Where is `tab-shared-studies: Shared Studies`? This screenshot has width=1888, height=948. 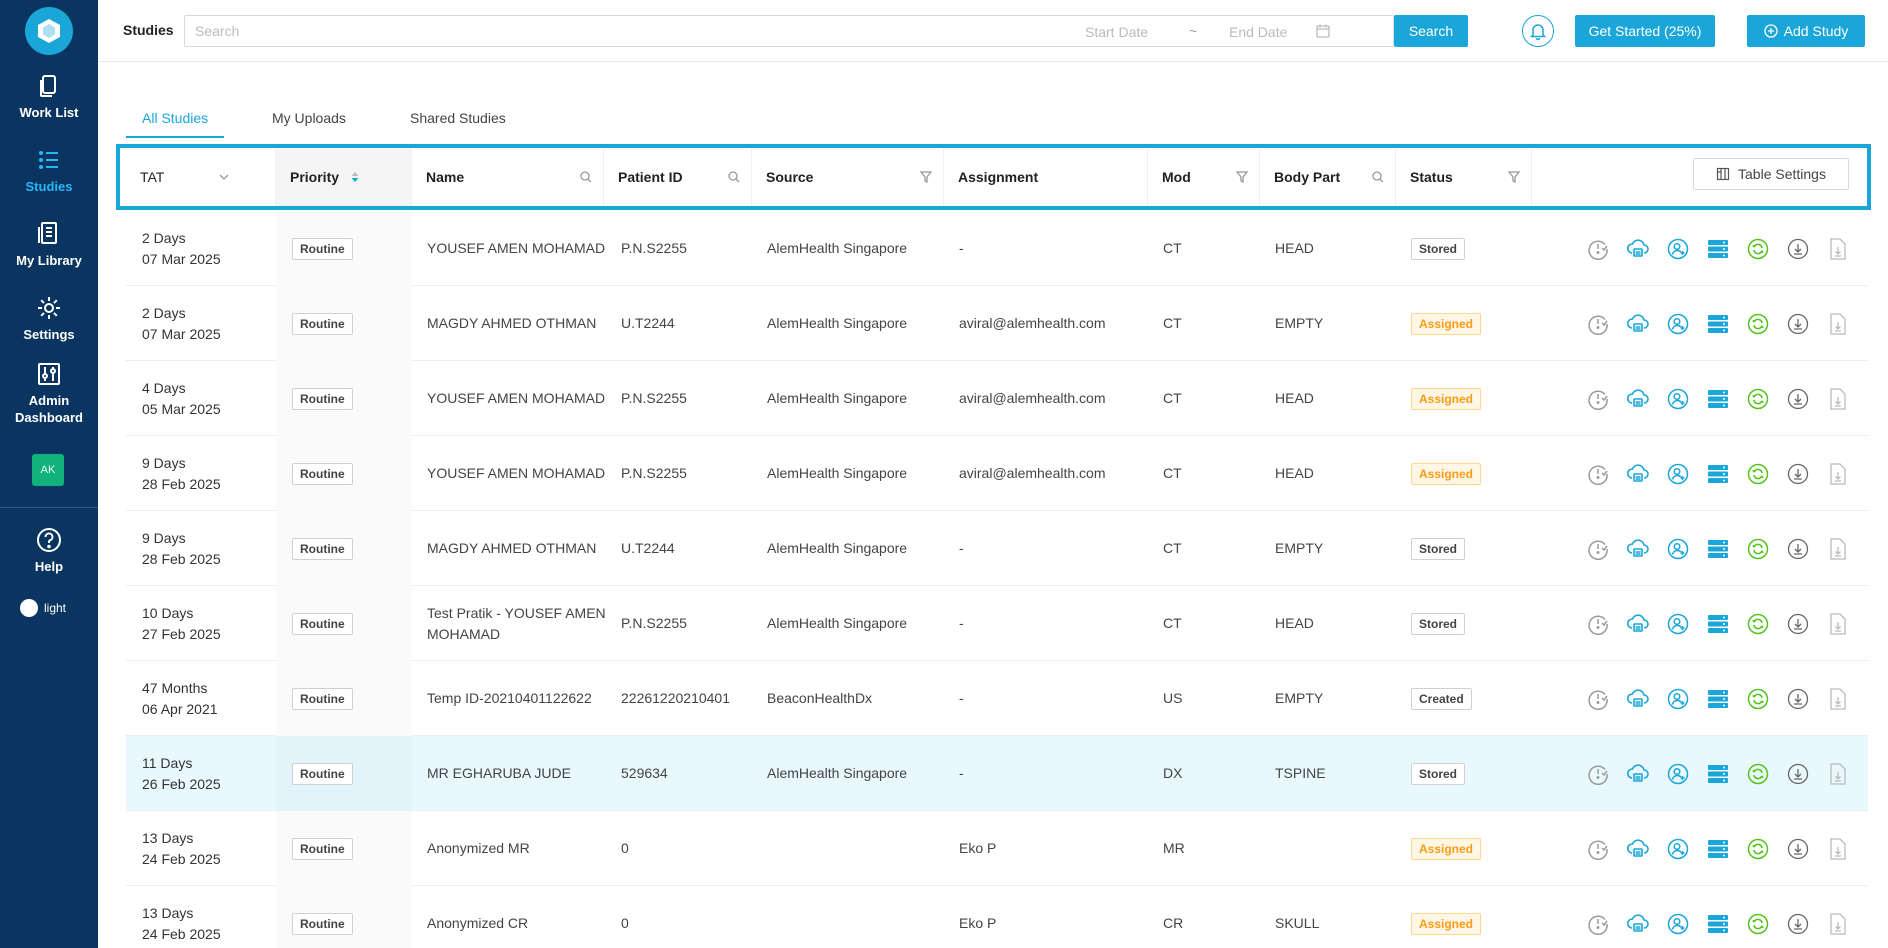 tab-shared-studies: Shared Studies is located at coordinates (458, 118).